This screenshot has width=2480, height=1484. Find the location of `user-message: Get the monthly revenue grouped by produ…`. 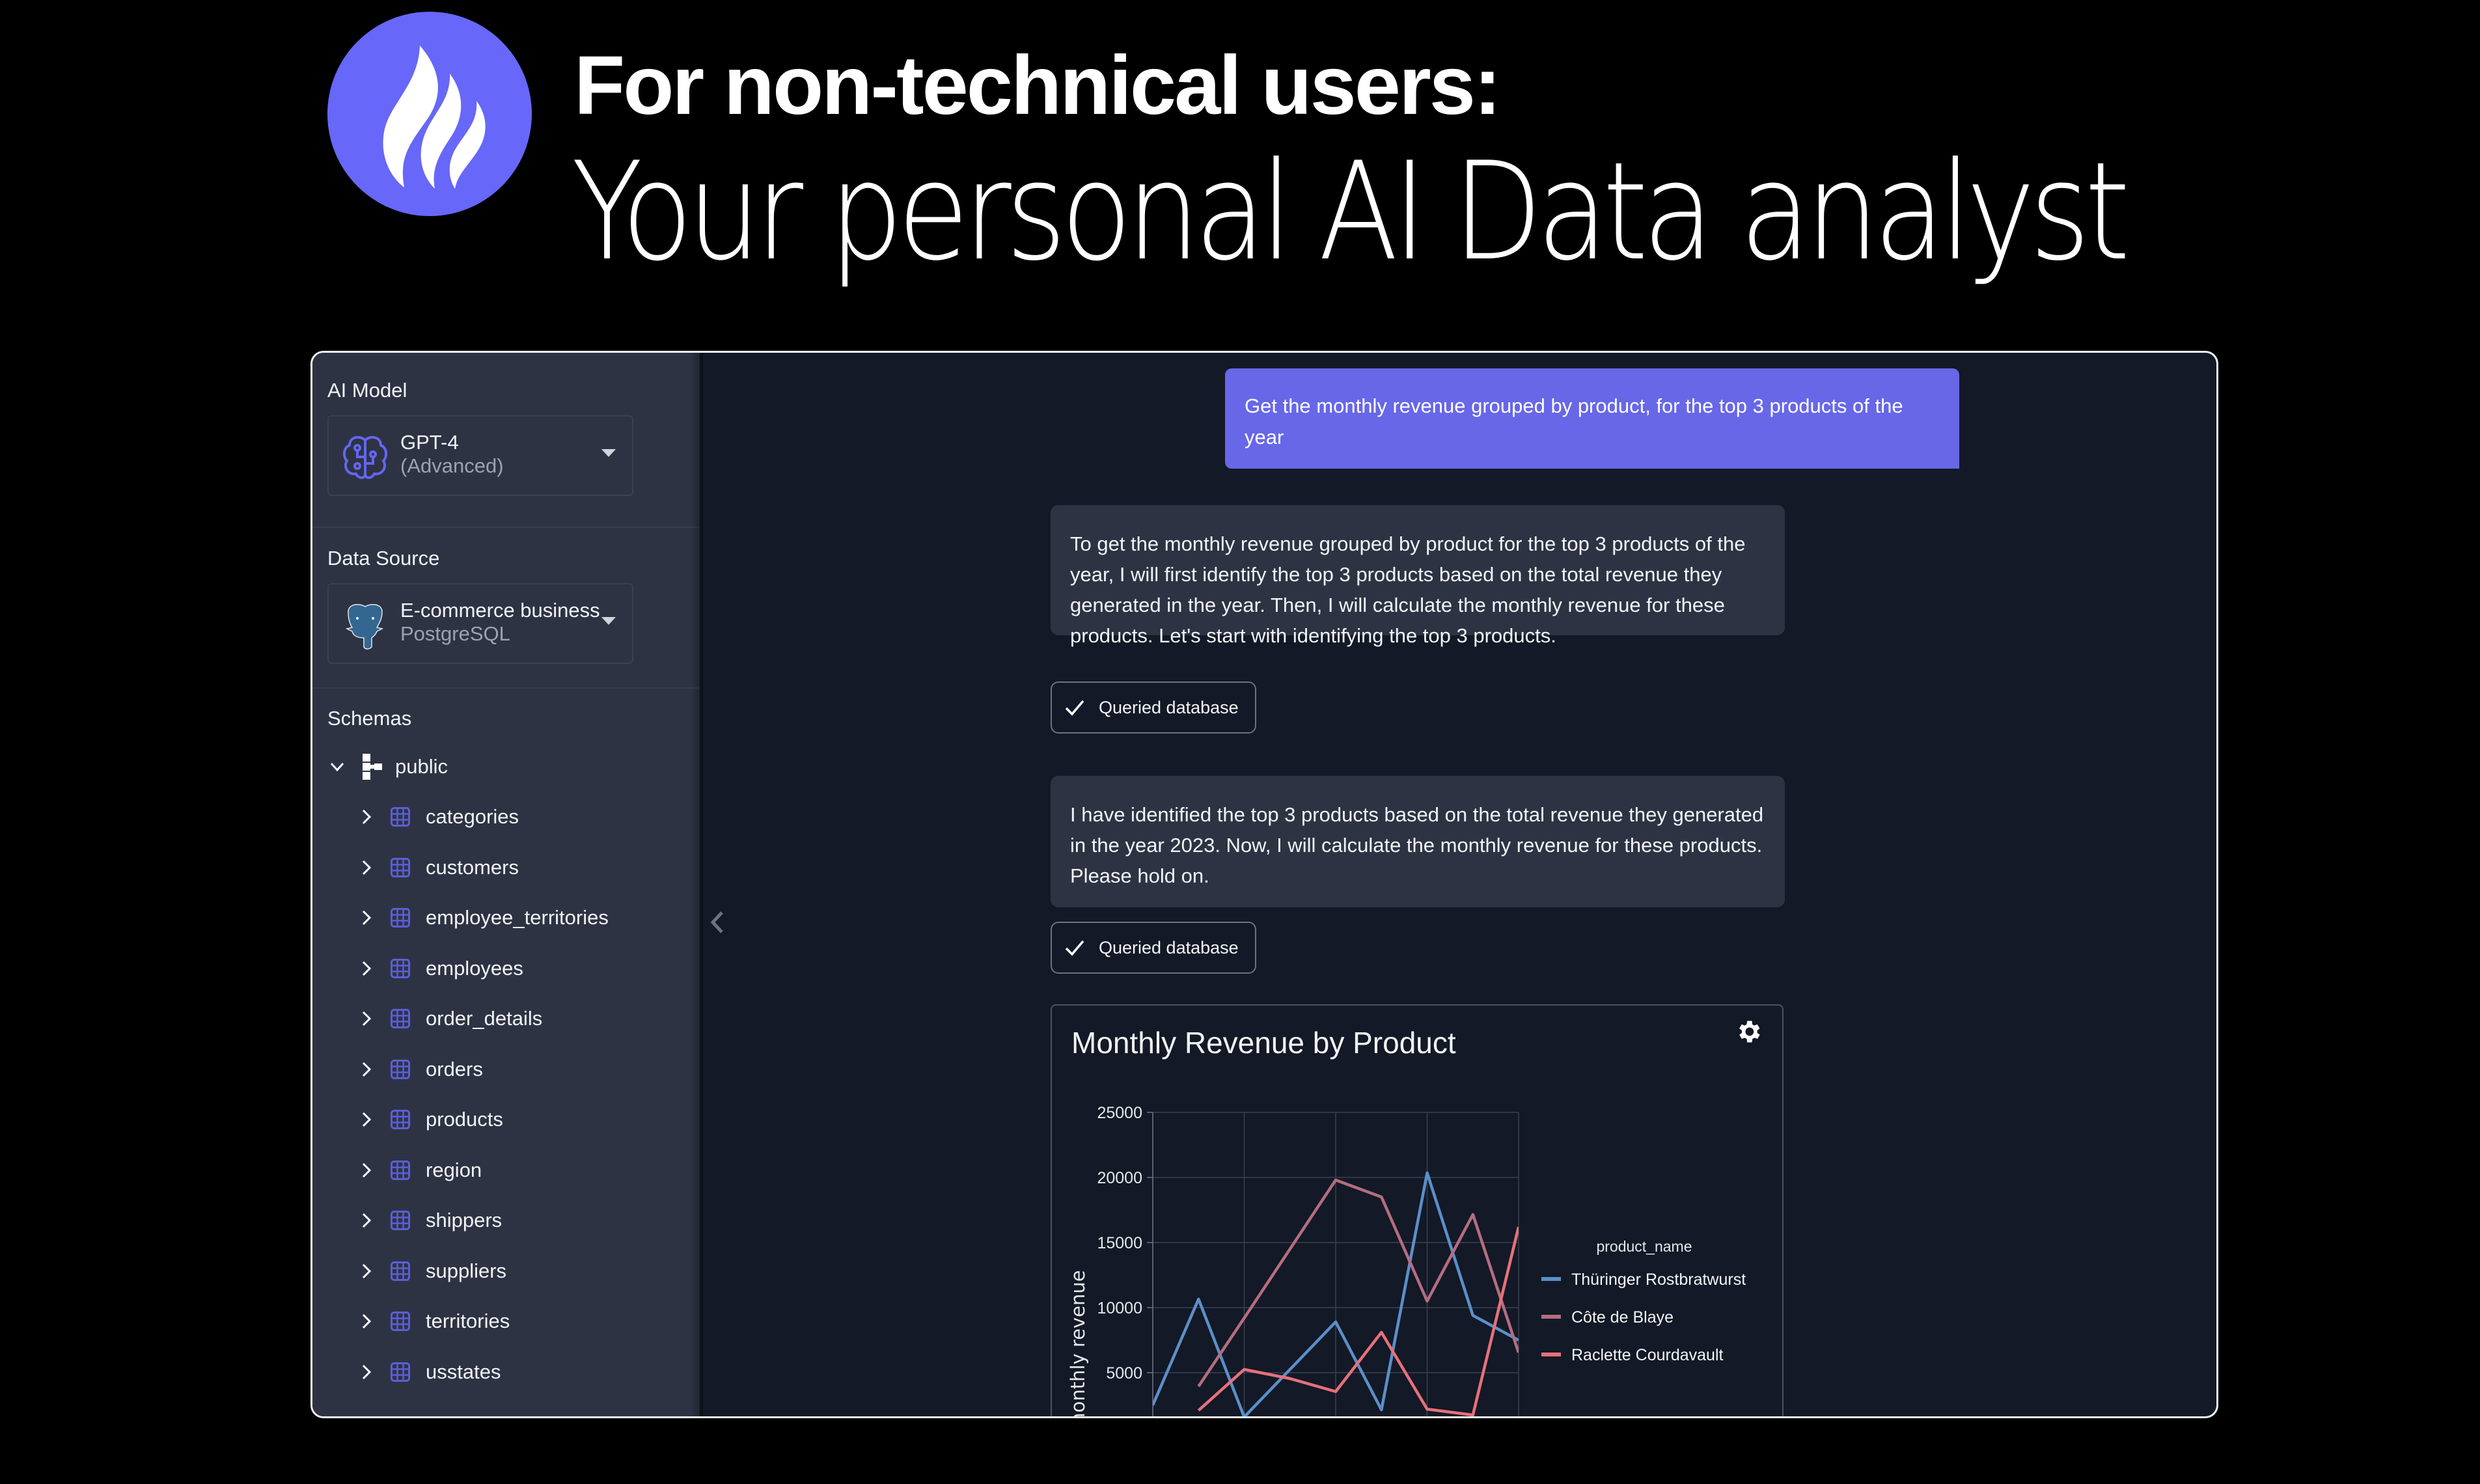

user-message: Get the monthly revenue grouped by produ… is located at coordinates (1592, 418).